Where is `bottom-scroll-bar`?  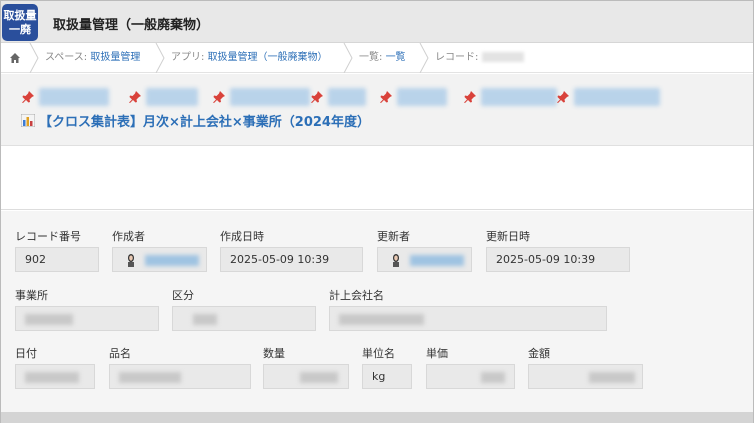 bottom-scroll-bar is located at coordinates (377, 417).